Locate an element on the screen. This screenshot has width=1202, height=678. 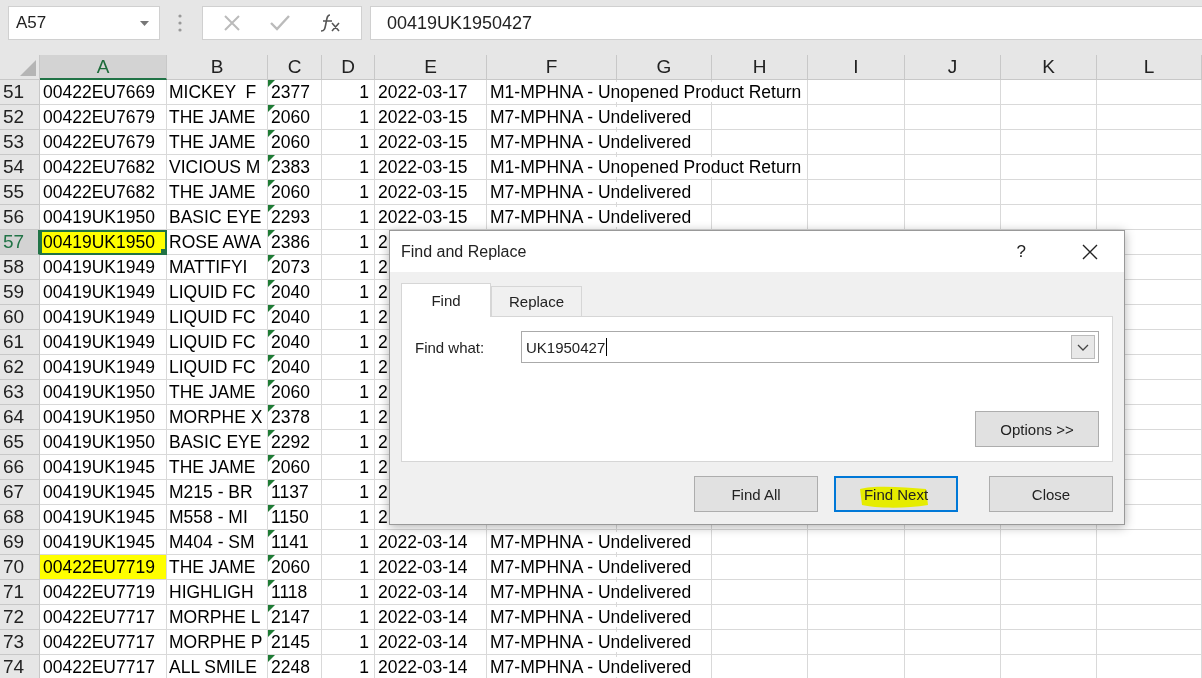
row-header: 63 is located at coordinates (20, 392).